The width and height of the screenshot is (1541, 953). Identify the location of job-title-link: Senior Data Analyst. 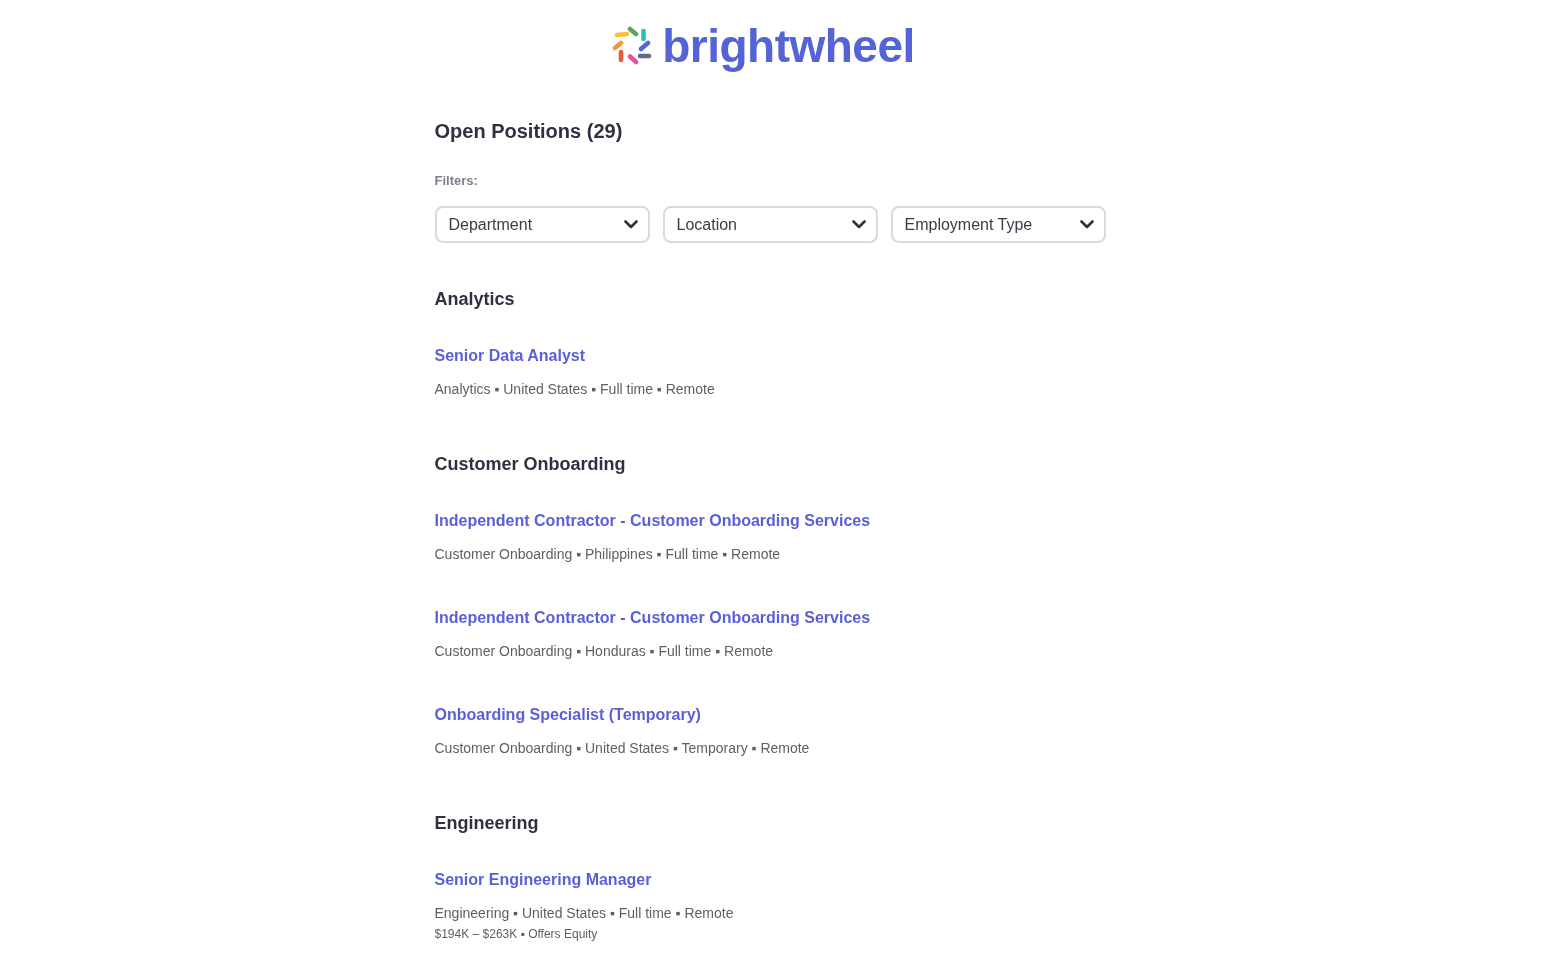
(510, 356).